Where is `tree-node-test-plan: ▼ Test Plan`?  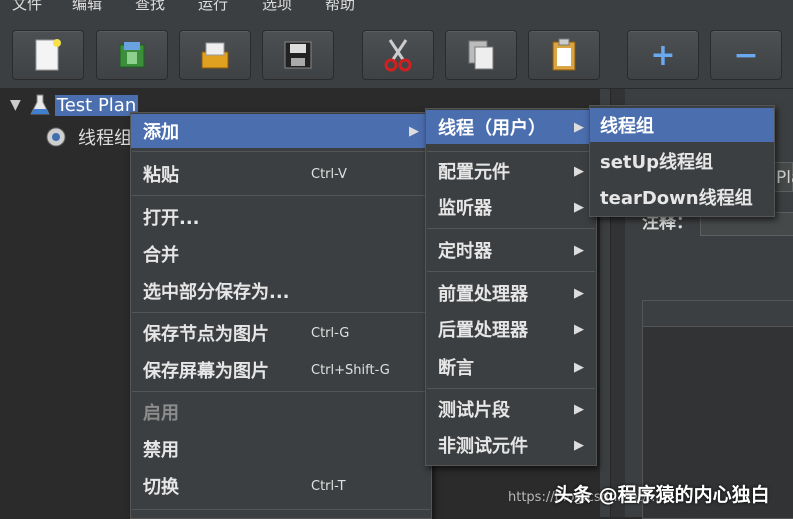
tree-node-test-plan: ▼ Test Plan is located at coordinates (74, 105).